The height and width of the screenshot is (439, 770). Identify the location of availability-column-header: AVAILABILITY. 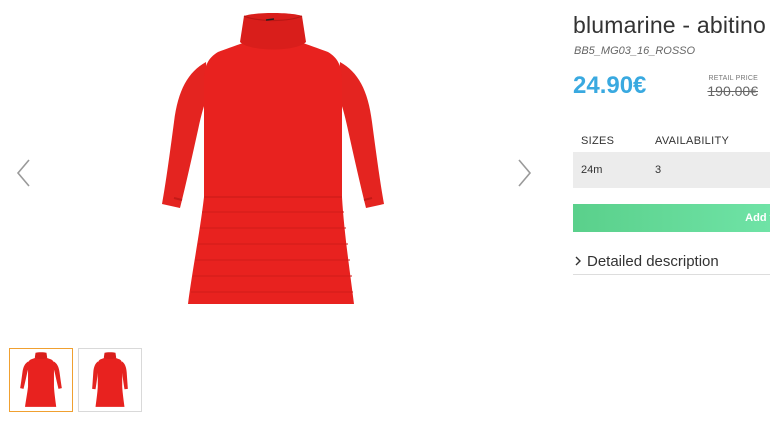
(692, 141).